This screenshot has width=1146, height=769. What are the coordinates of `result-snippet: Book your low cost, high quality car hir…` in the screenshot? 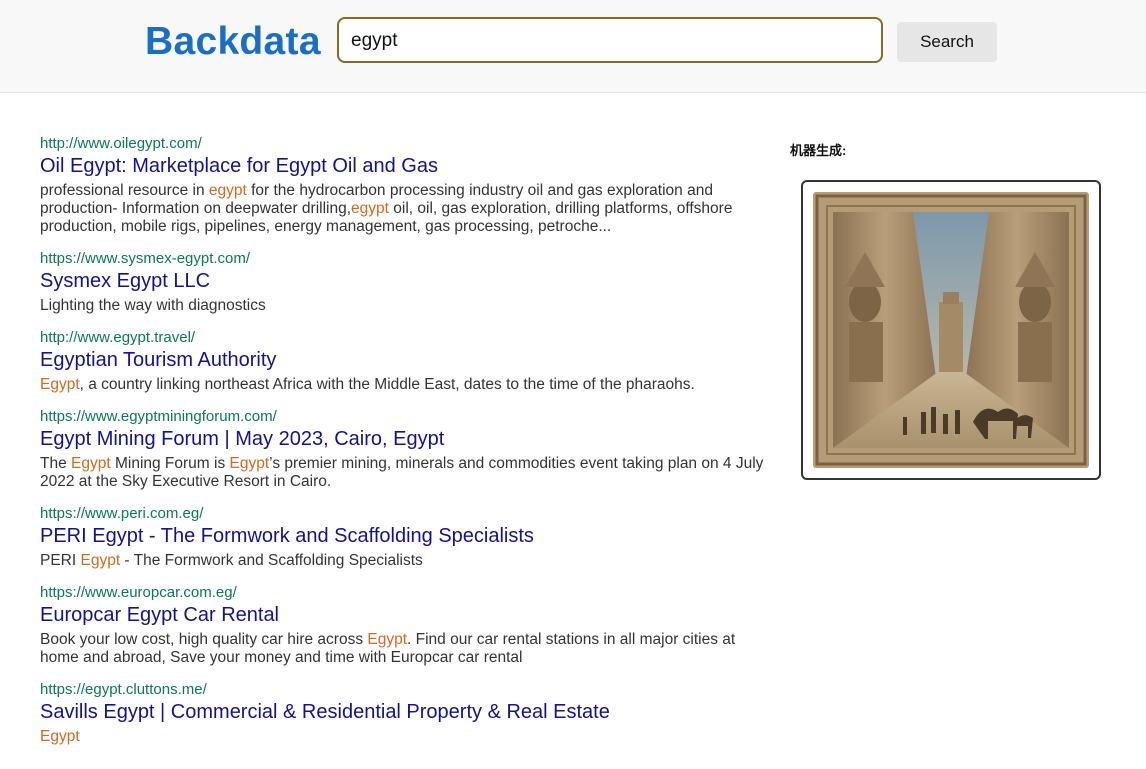 It's located at (402, 649).